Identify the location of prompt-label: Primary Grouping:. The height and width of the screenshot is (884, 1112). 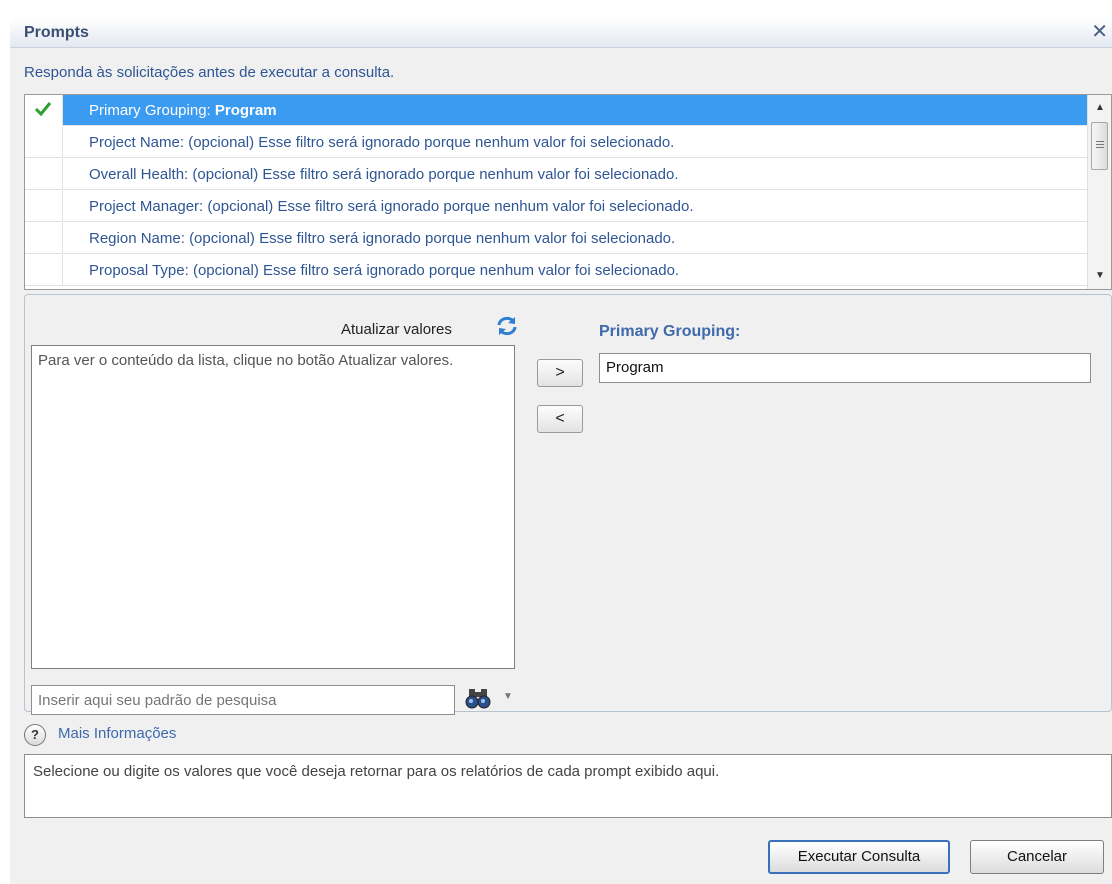
(150, 110).